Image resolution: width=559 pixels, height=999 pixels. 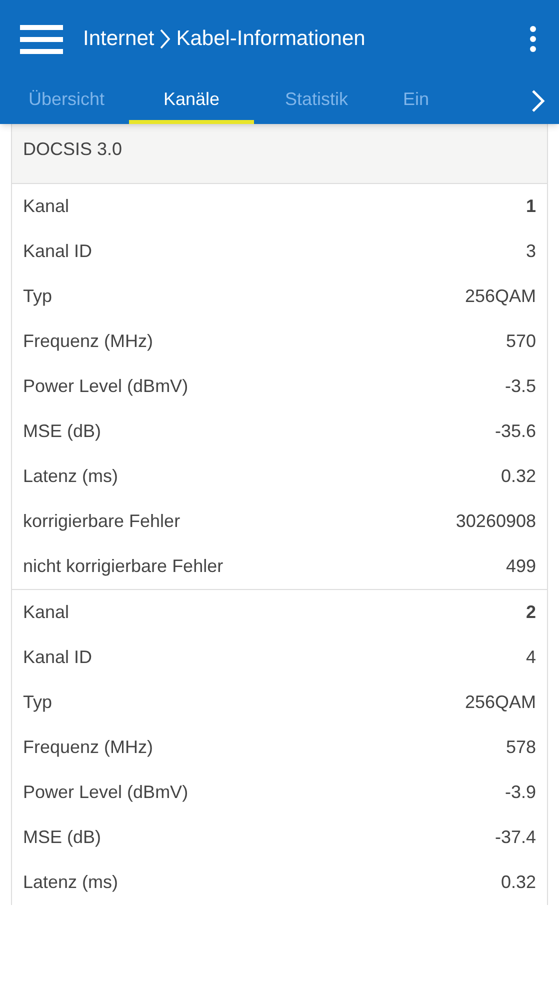 I want to click on field-value: 3, so click(x=531, y=251).